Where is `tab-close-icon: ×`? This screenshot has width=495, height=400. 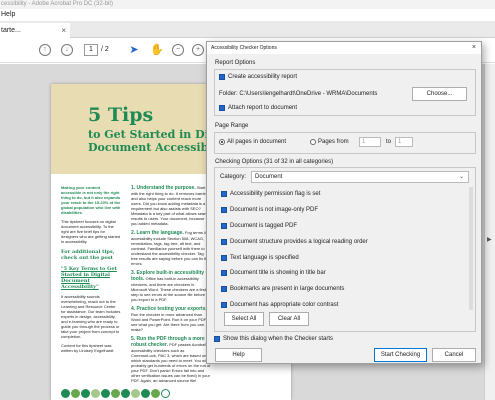
tab-close-icon: × is located at coordinates (63, 30).